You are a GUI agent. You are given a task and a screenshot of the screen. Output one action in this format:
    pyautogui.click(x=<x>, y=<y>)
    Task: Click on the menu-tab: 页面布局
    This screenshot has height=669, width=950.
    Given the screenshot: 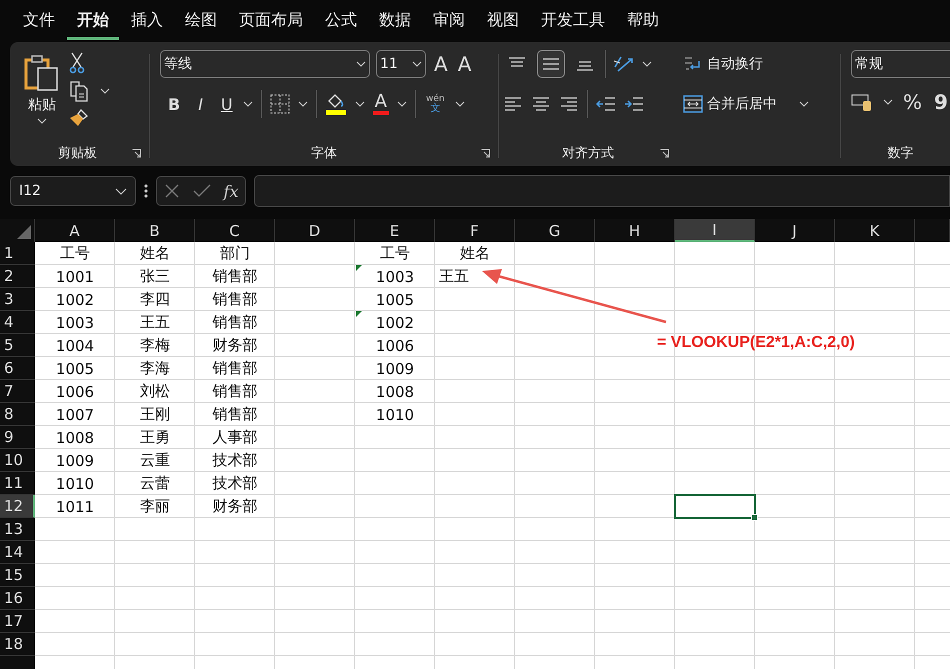 What is the action you would take?
    pyautogui.click(x=271, y=21)
    